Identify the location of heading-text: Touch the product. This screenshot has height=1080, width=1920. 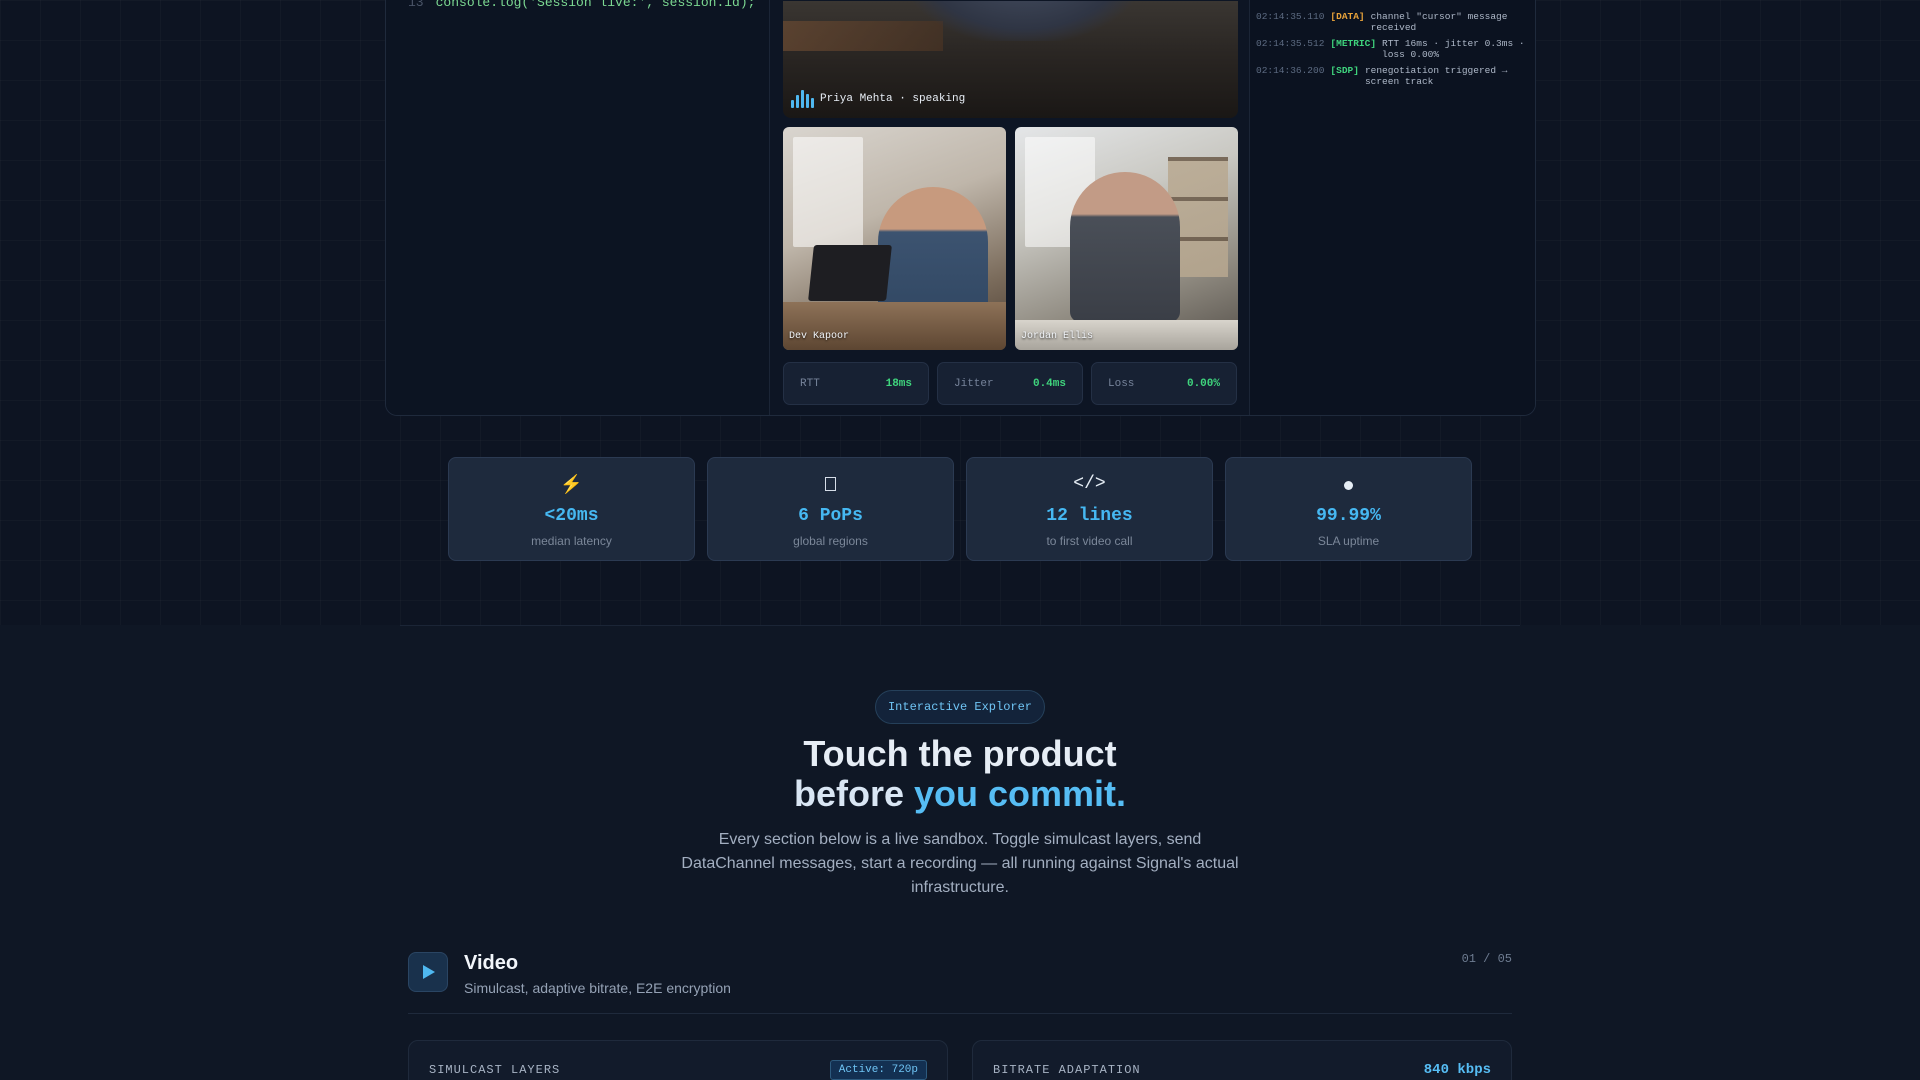
(960, 753).